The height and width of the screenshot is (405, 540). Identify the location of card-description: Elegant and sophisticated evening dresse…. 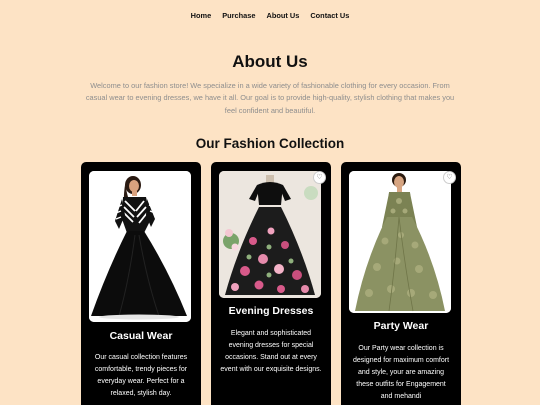
(271, 351).